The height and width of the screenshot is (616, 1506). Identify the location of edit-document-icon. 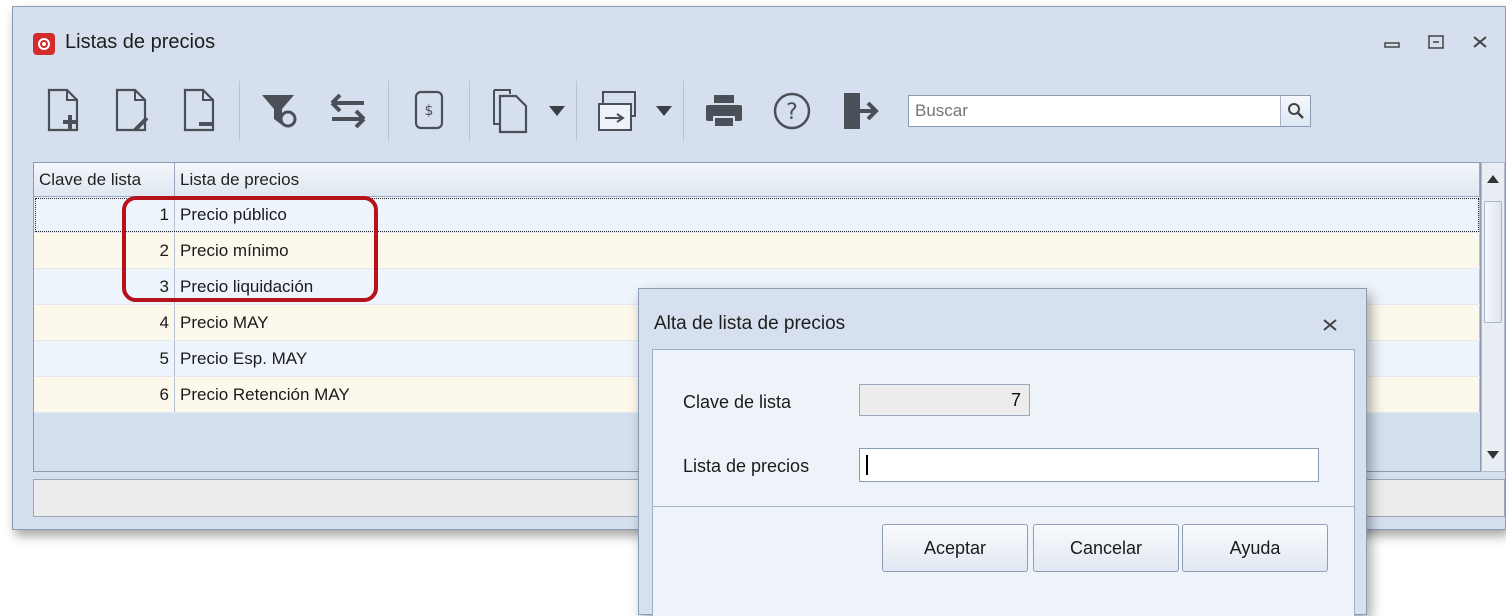
(131, 111).